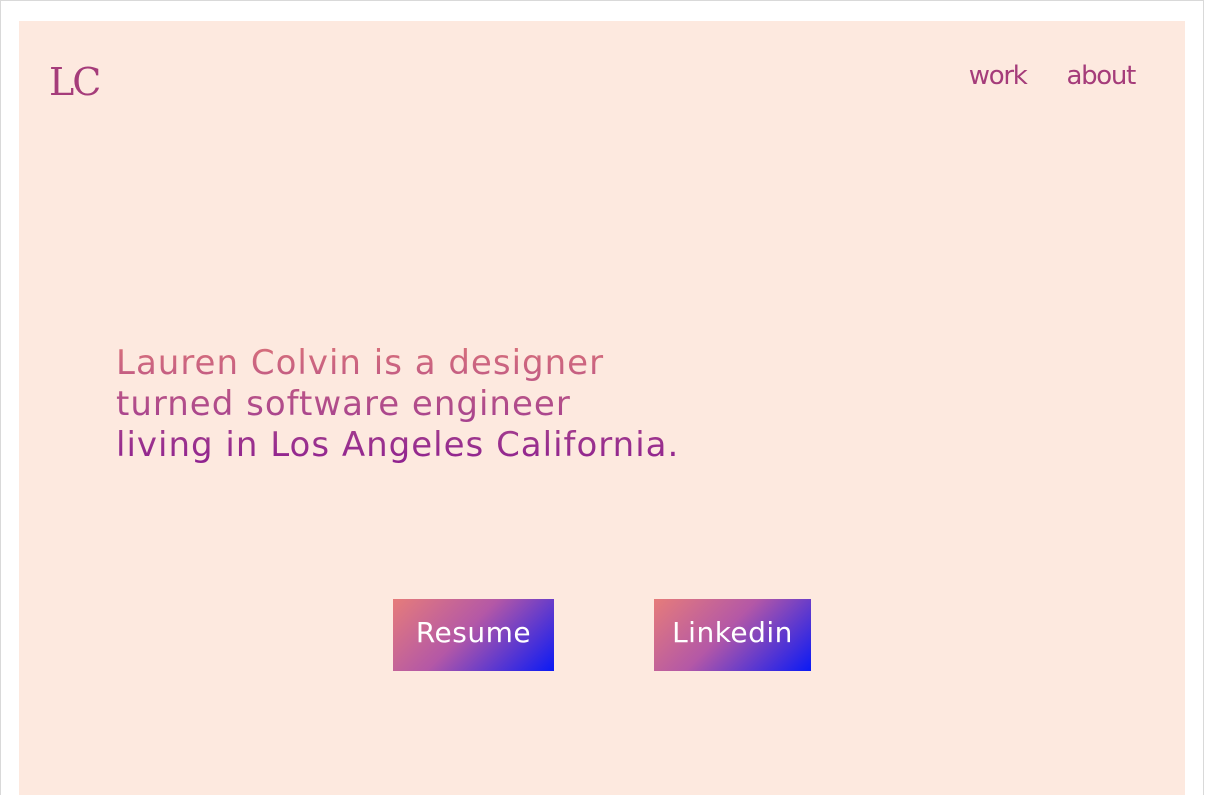 The width and height of the screenshot is (1206, 795). I want to click on main-nav: work about, so click(1053, 76).